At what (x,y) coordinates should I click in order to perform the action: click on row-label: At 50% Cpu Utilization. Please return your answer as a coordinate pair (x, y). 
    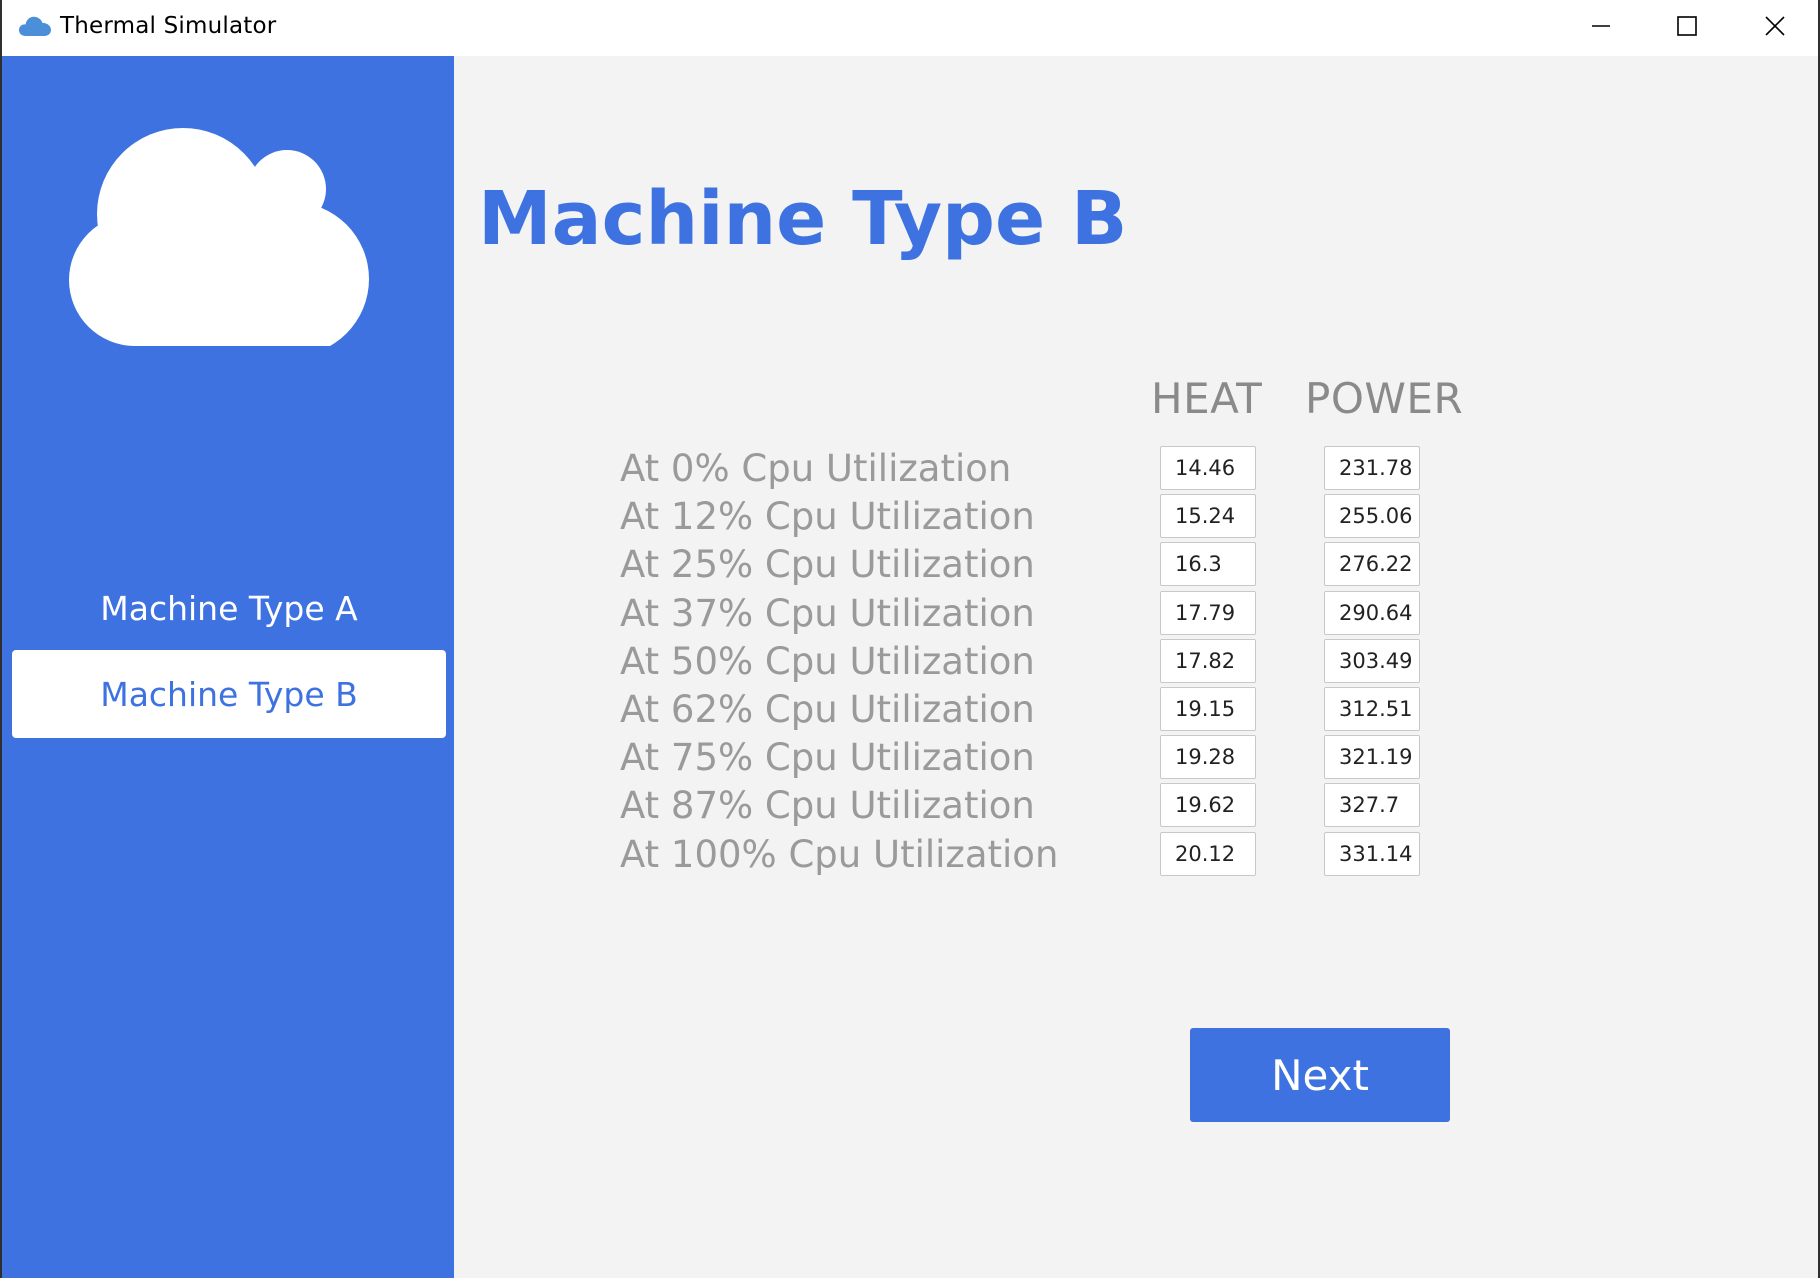
    Looking at the image, I should click on (827, 661).